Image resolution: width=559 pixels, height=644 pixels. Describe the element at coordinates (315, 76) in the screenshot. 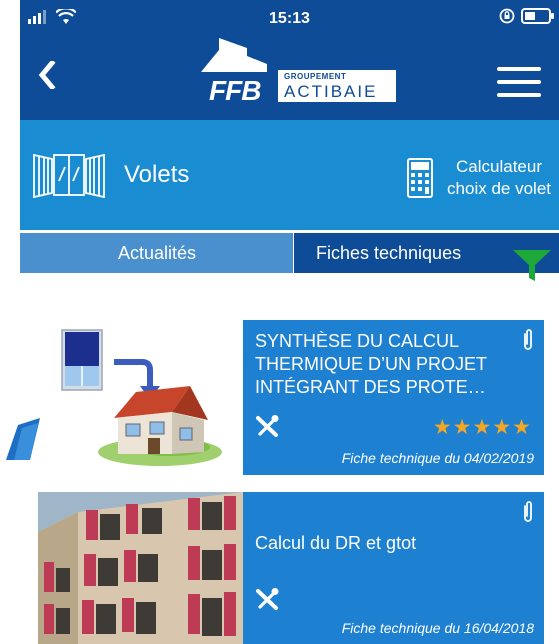

I see `logo-groupement-text: GROUPEMENT` at that location.